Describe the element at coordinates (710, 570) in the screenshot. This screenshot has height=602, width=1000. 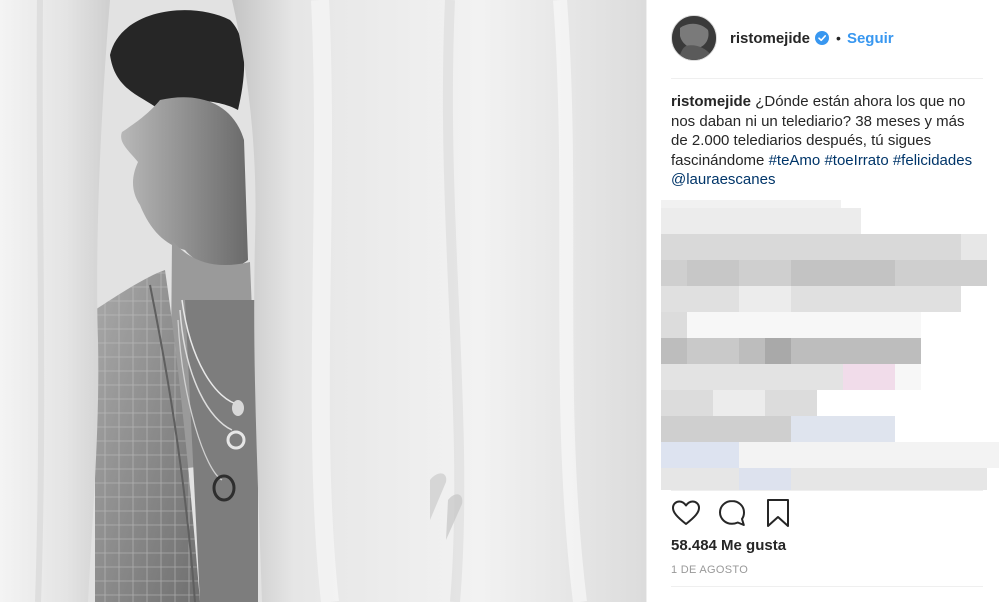
I see `post-date: 1 DE AGOSTO` at that location.